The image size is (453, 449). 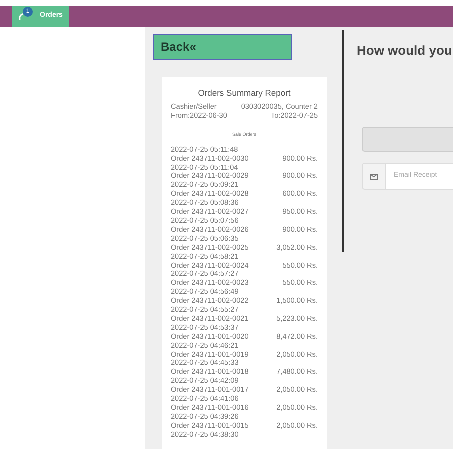 I want to click on email-icon, so click(x=374, y=177).